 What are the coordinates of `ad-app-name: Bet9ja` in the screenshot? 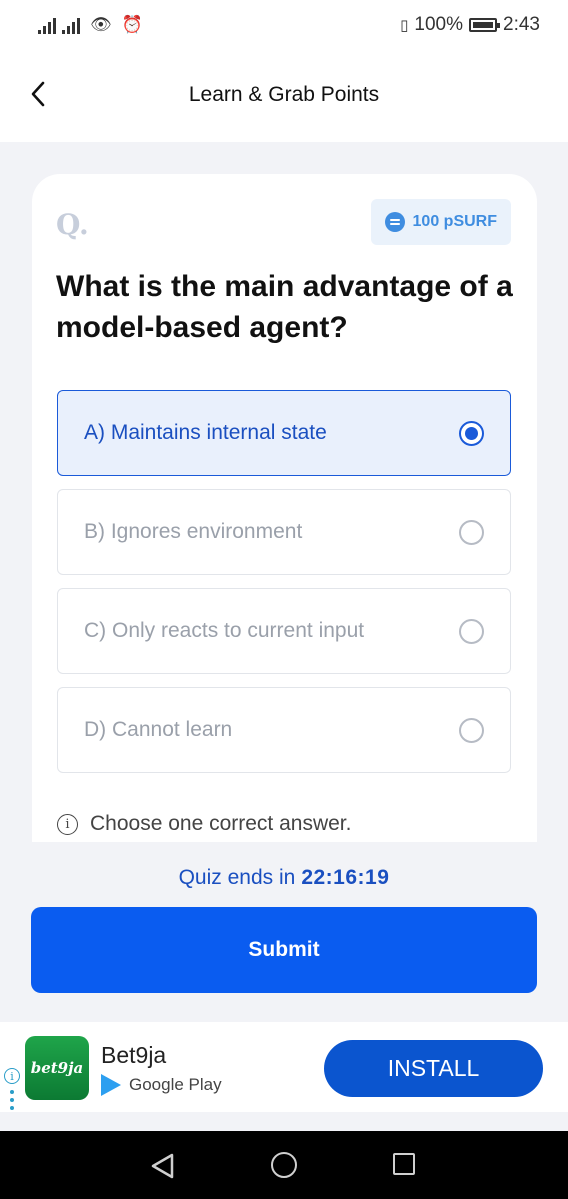 It's located at (133, 1055).